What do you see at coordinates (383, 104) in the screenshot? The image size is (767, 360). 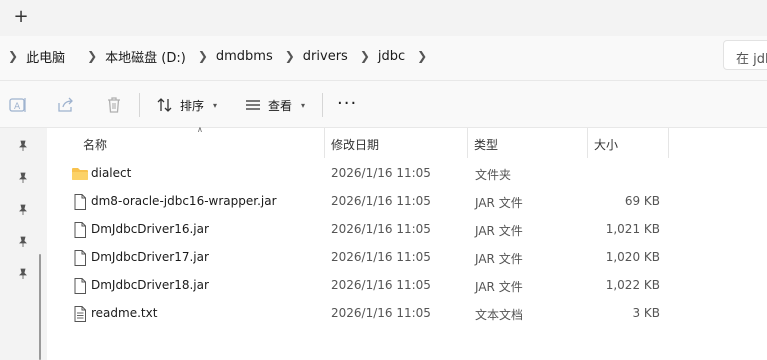 I see `command-bar: A 排序 ▾ 查看 ▾ ···` at bounding box center [383, 104].